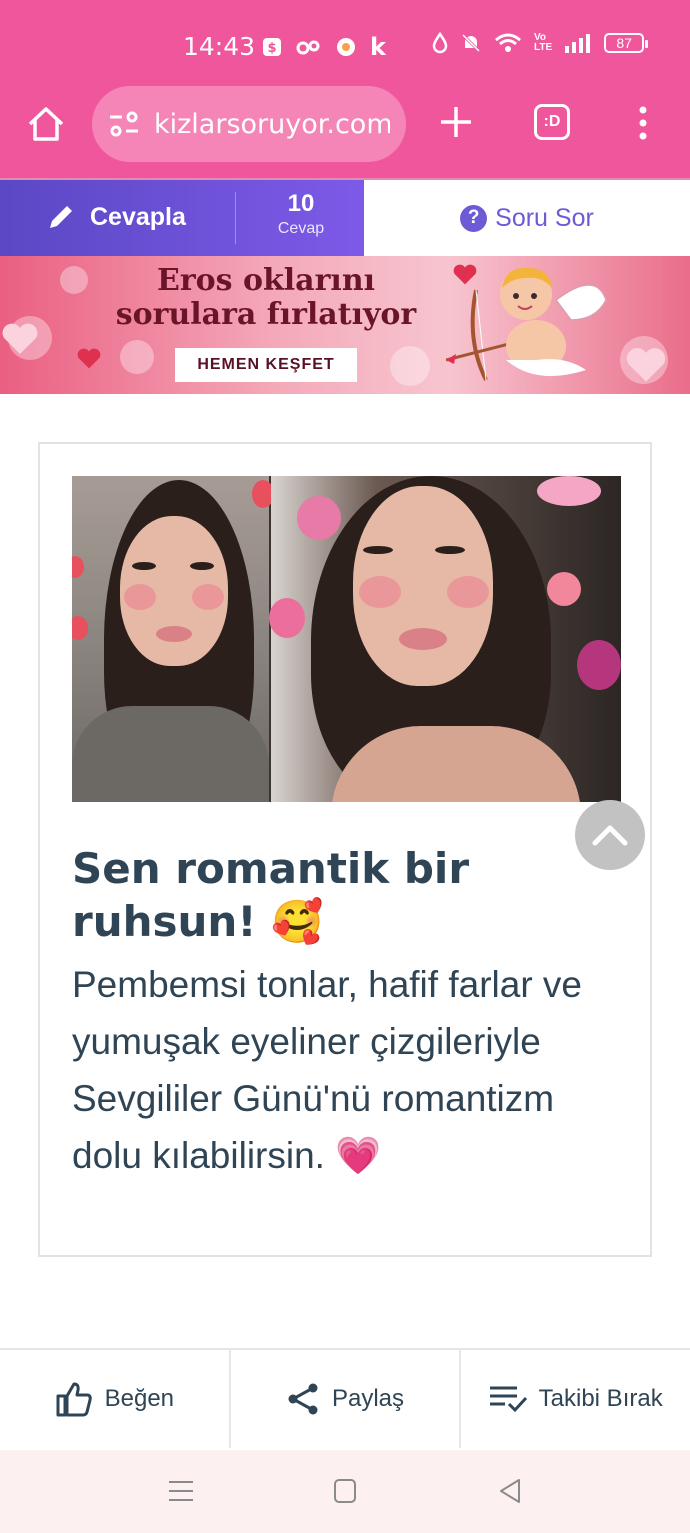  What do you see at coordinates (643, 123) in the screenshot?
I see `more-menu-icon` at bounding box center [643, 123].